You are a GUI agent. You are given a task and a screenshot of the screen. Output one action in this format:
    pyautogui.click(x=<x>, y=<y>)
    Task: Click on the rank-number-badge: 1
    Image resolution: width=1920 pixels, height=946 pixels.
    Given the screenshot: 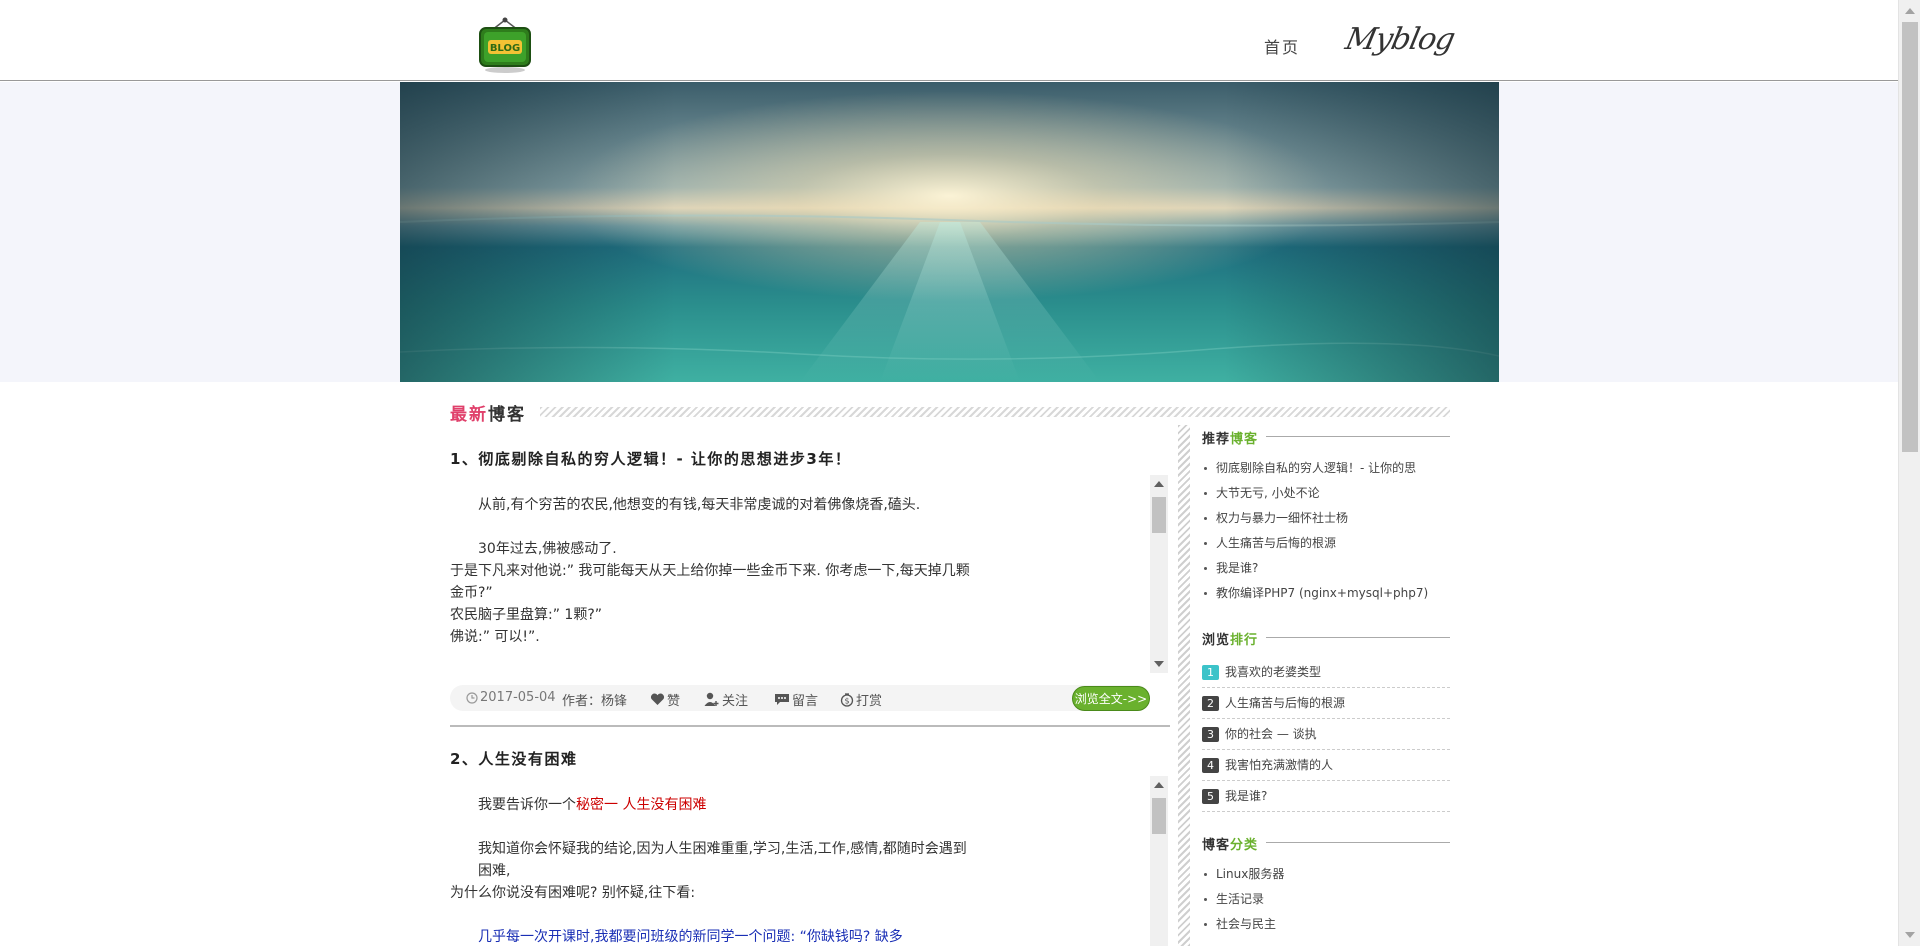 What is the action you would take?
    pyautogui.click(x=1210, y=672)
    